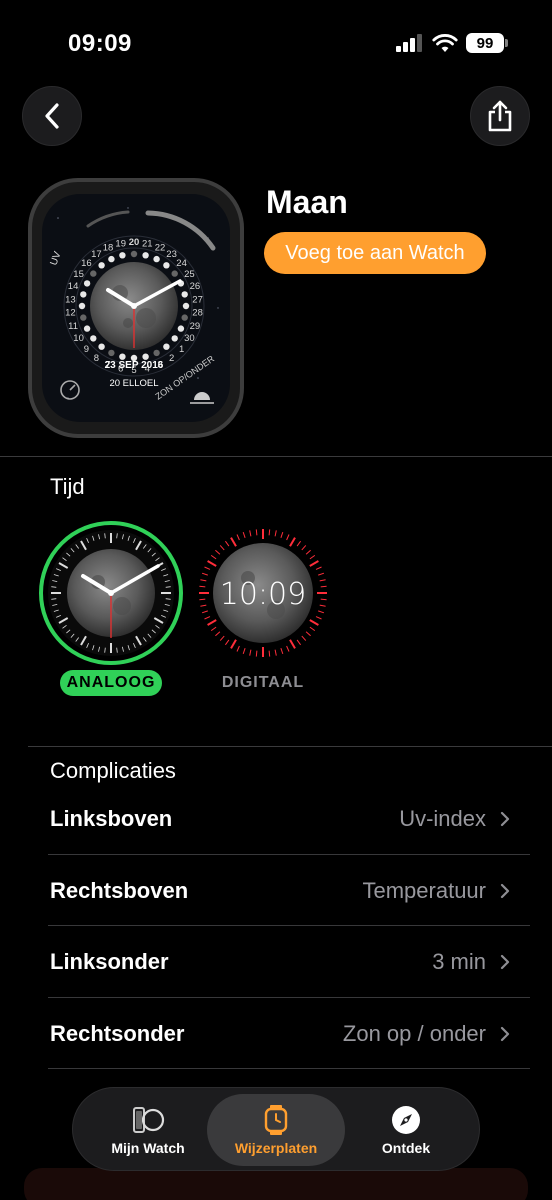 This screenshot has height=1200, width=552. What do you see at coordinates (424, 890) in the screenshot?
I see `complication-value: Temperatuur` at bounding box center [424, 890].